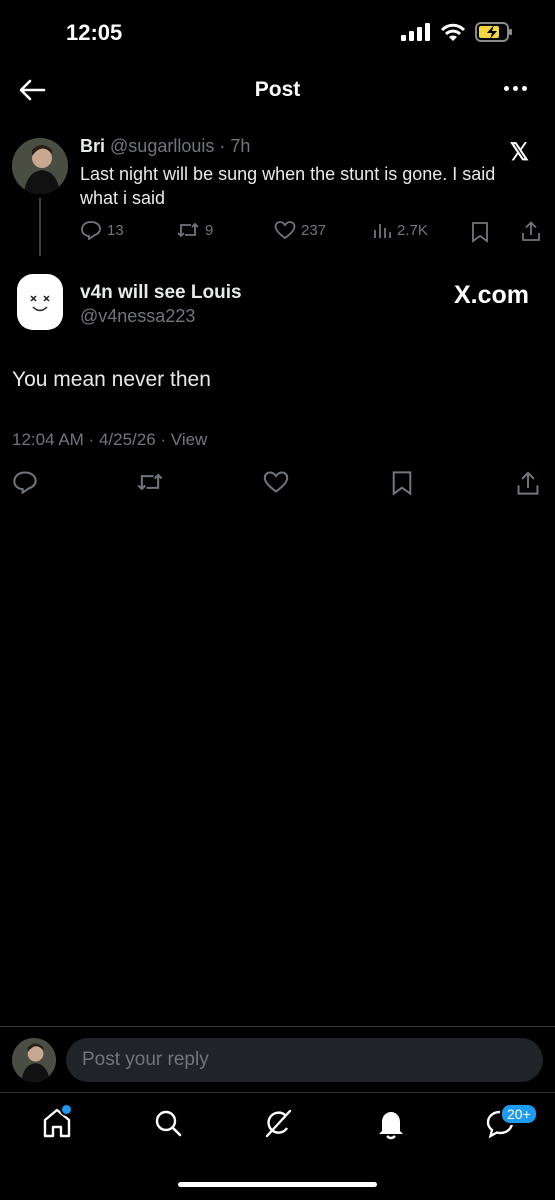  I want to click on parent-post-actions: 13 9 237 2.7K, so click(310, 232).